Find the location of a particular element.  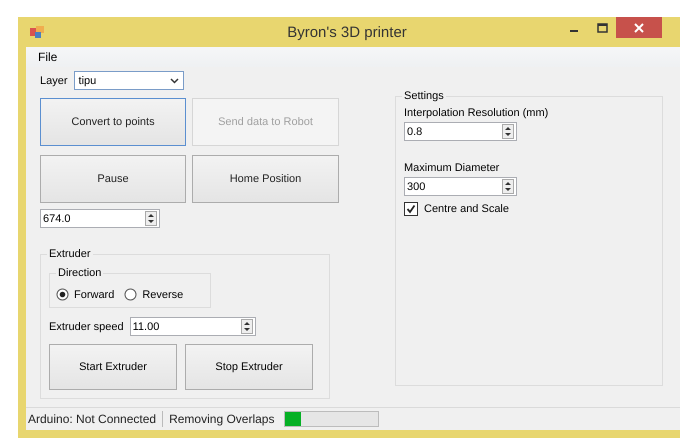

group-title: Extruder is located at coordinates (70, 254).